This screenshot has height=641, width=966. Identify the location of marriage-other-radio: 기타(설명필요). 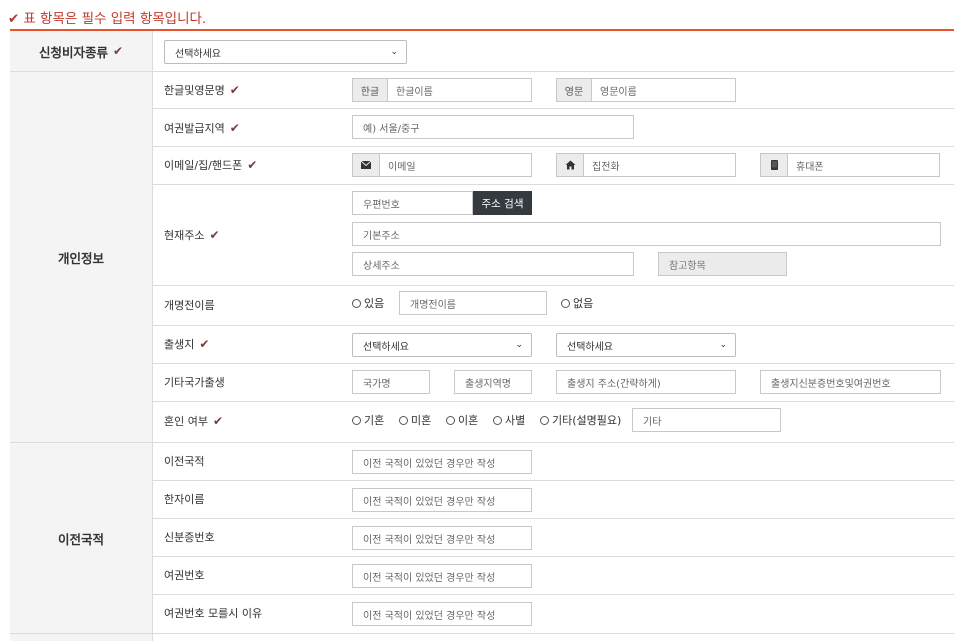
(580, 420).